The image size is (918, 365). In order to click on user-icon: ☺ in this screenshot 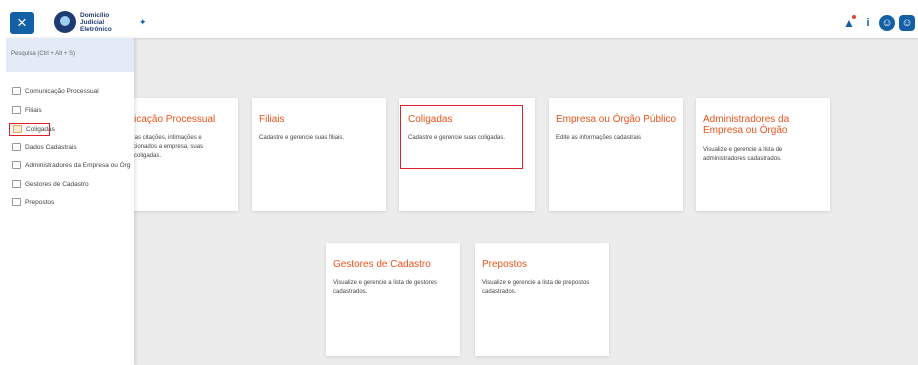, I will do `click(907, 23)`.